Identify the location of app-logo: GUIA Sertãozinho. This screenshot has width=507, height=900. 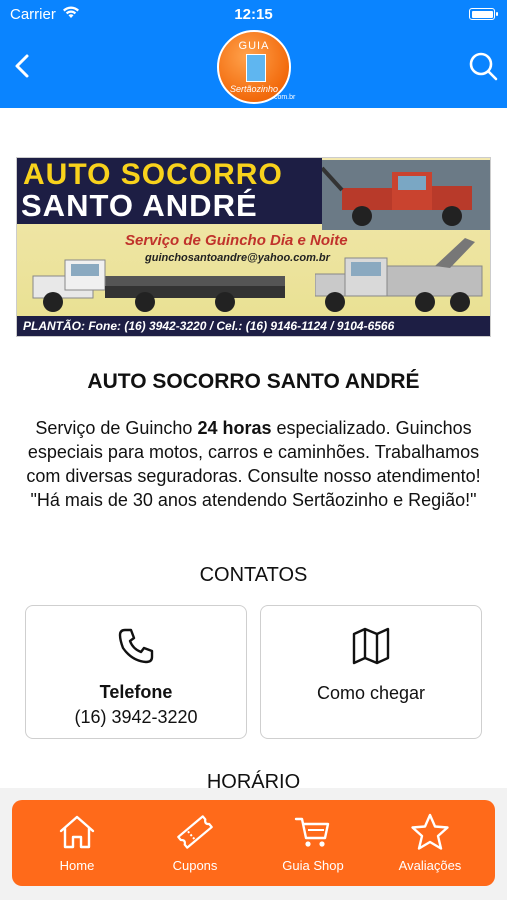
(254, 67).